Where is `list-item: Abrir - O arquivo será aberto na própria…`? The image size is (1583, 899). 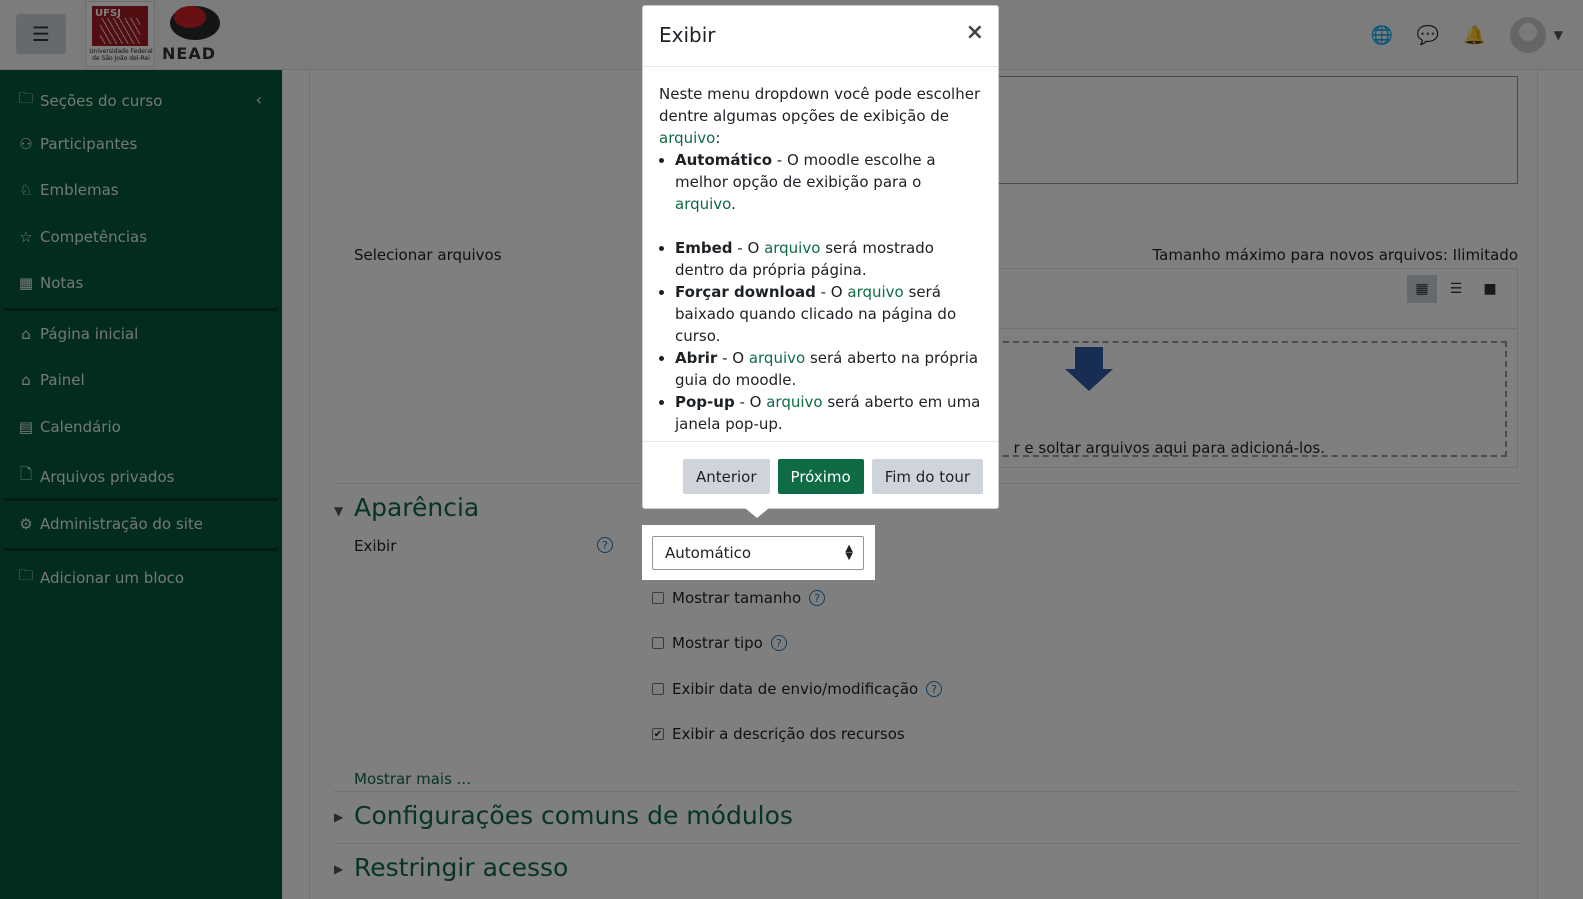
list-item: Abrir - O arquivo será aberto na própria… is located at coordinates (828, 369).